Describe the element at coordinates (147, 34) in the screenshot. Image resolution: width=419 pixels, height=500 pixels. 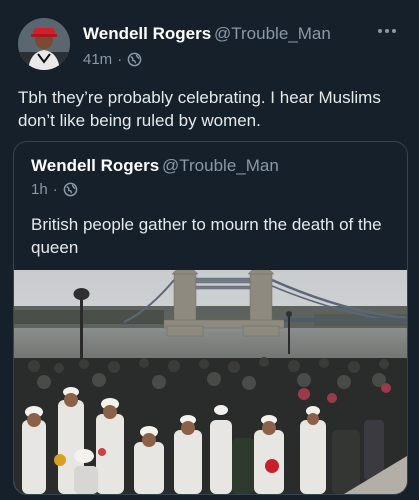
I see `author-name: Wendell Rogers` at that location.